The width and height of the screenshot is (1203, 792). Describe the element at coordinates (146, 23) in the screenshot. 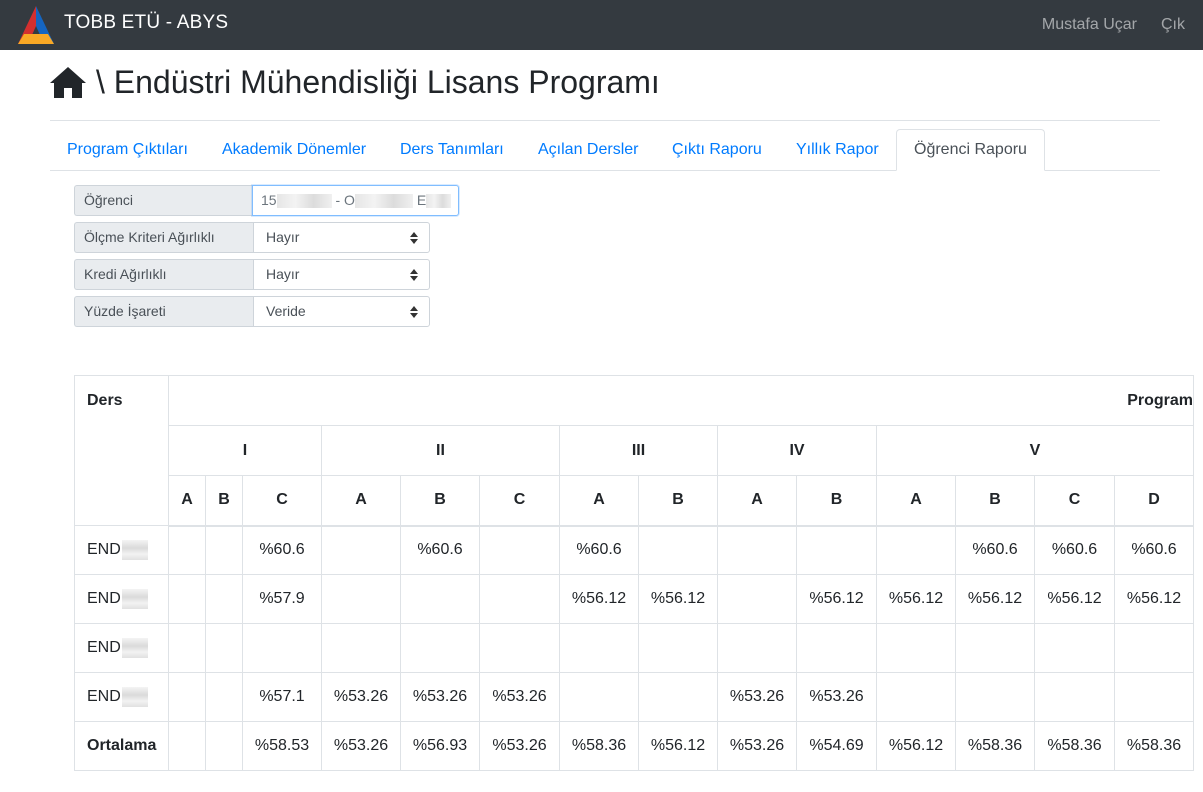

I see `brand-title: TOBB ETÜ - ABYS` at that location.